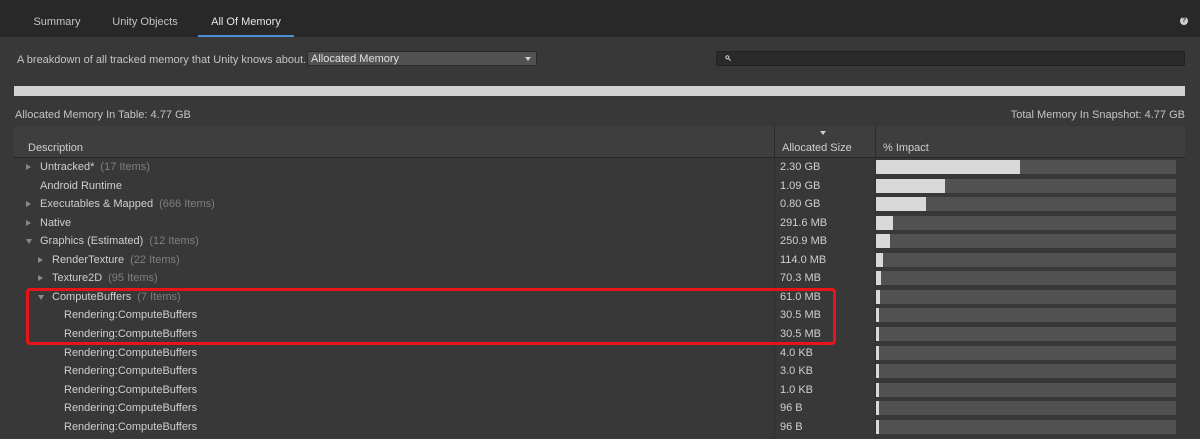 This screenshot has height=439, width=1200. I want to click on table-row: Rendering:ComputeBuffers 3.0 KB, so click(599, 371).